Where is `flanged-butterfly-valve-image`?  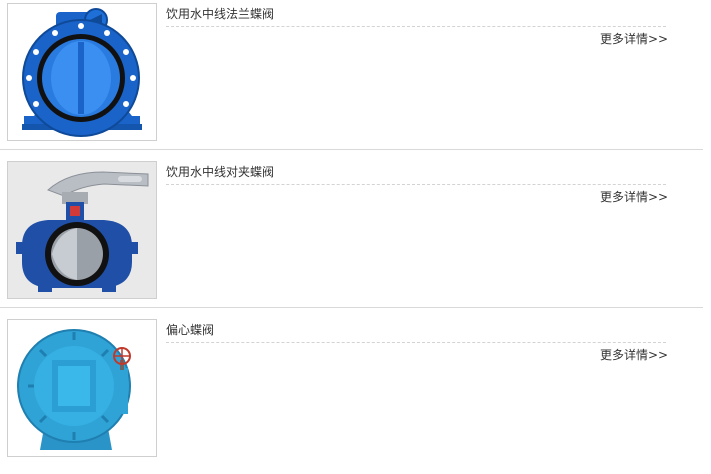
flanged-butterfly-valve-image is located at coordinates (82, 72).